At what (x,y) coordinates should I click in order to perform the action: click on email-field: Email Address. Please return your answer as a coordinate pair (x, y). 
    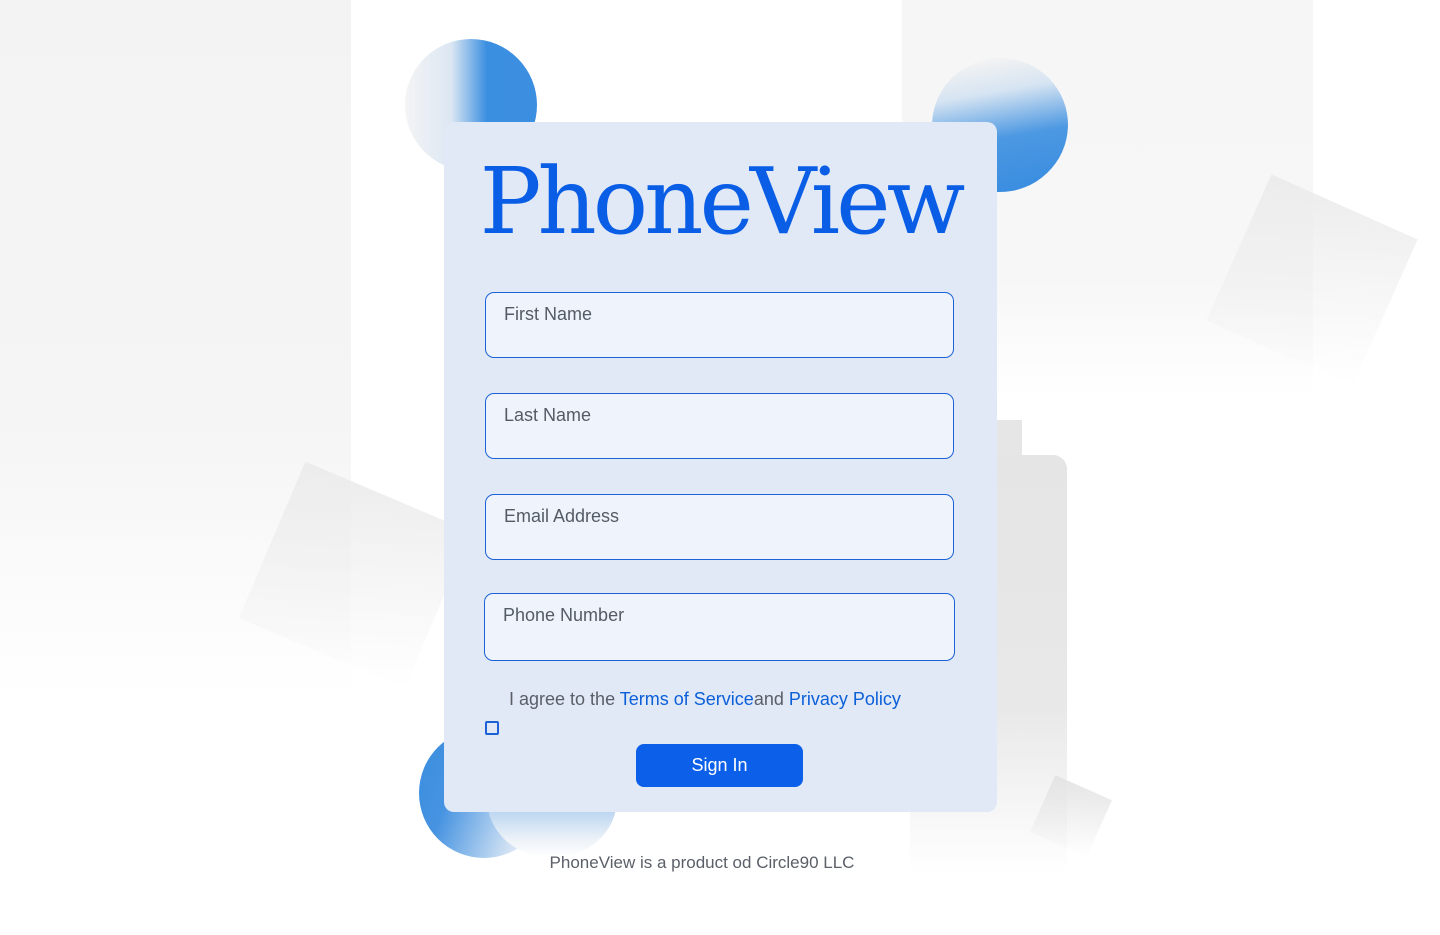
    Looking at the image, I should click on (719, 527).